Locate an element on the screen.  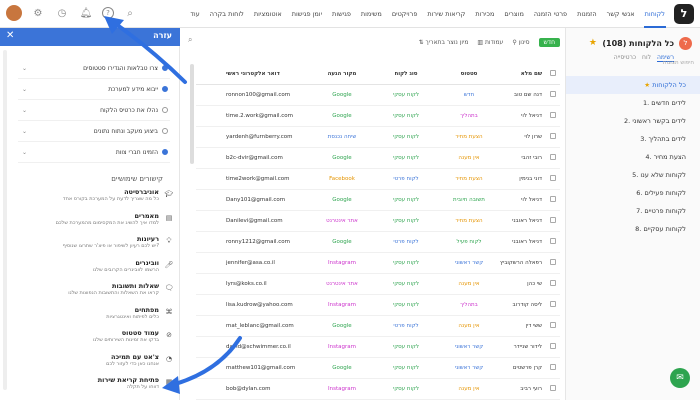
gear-icon: ⚙ is located at coordinates (38, 13).